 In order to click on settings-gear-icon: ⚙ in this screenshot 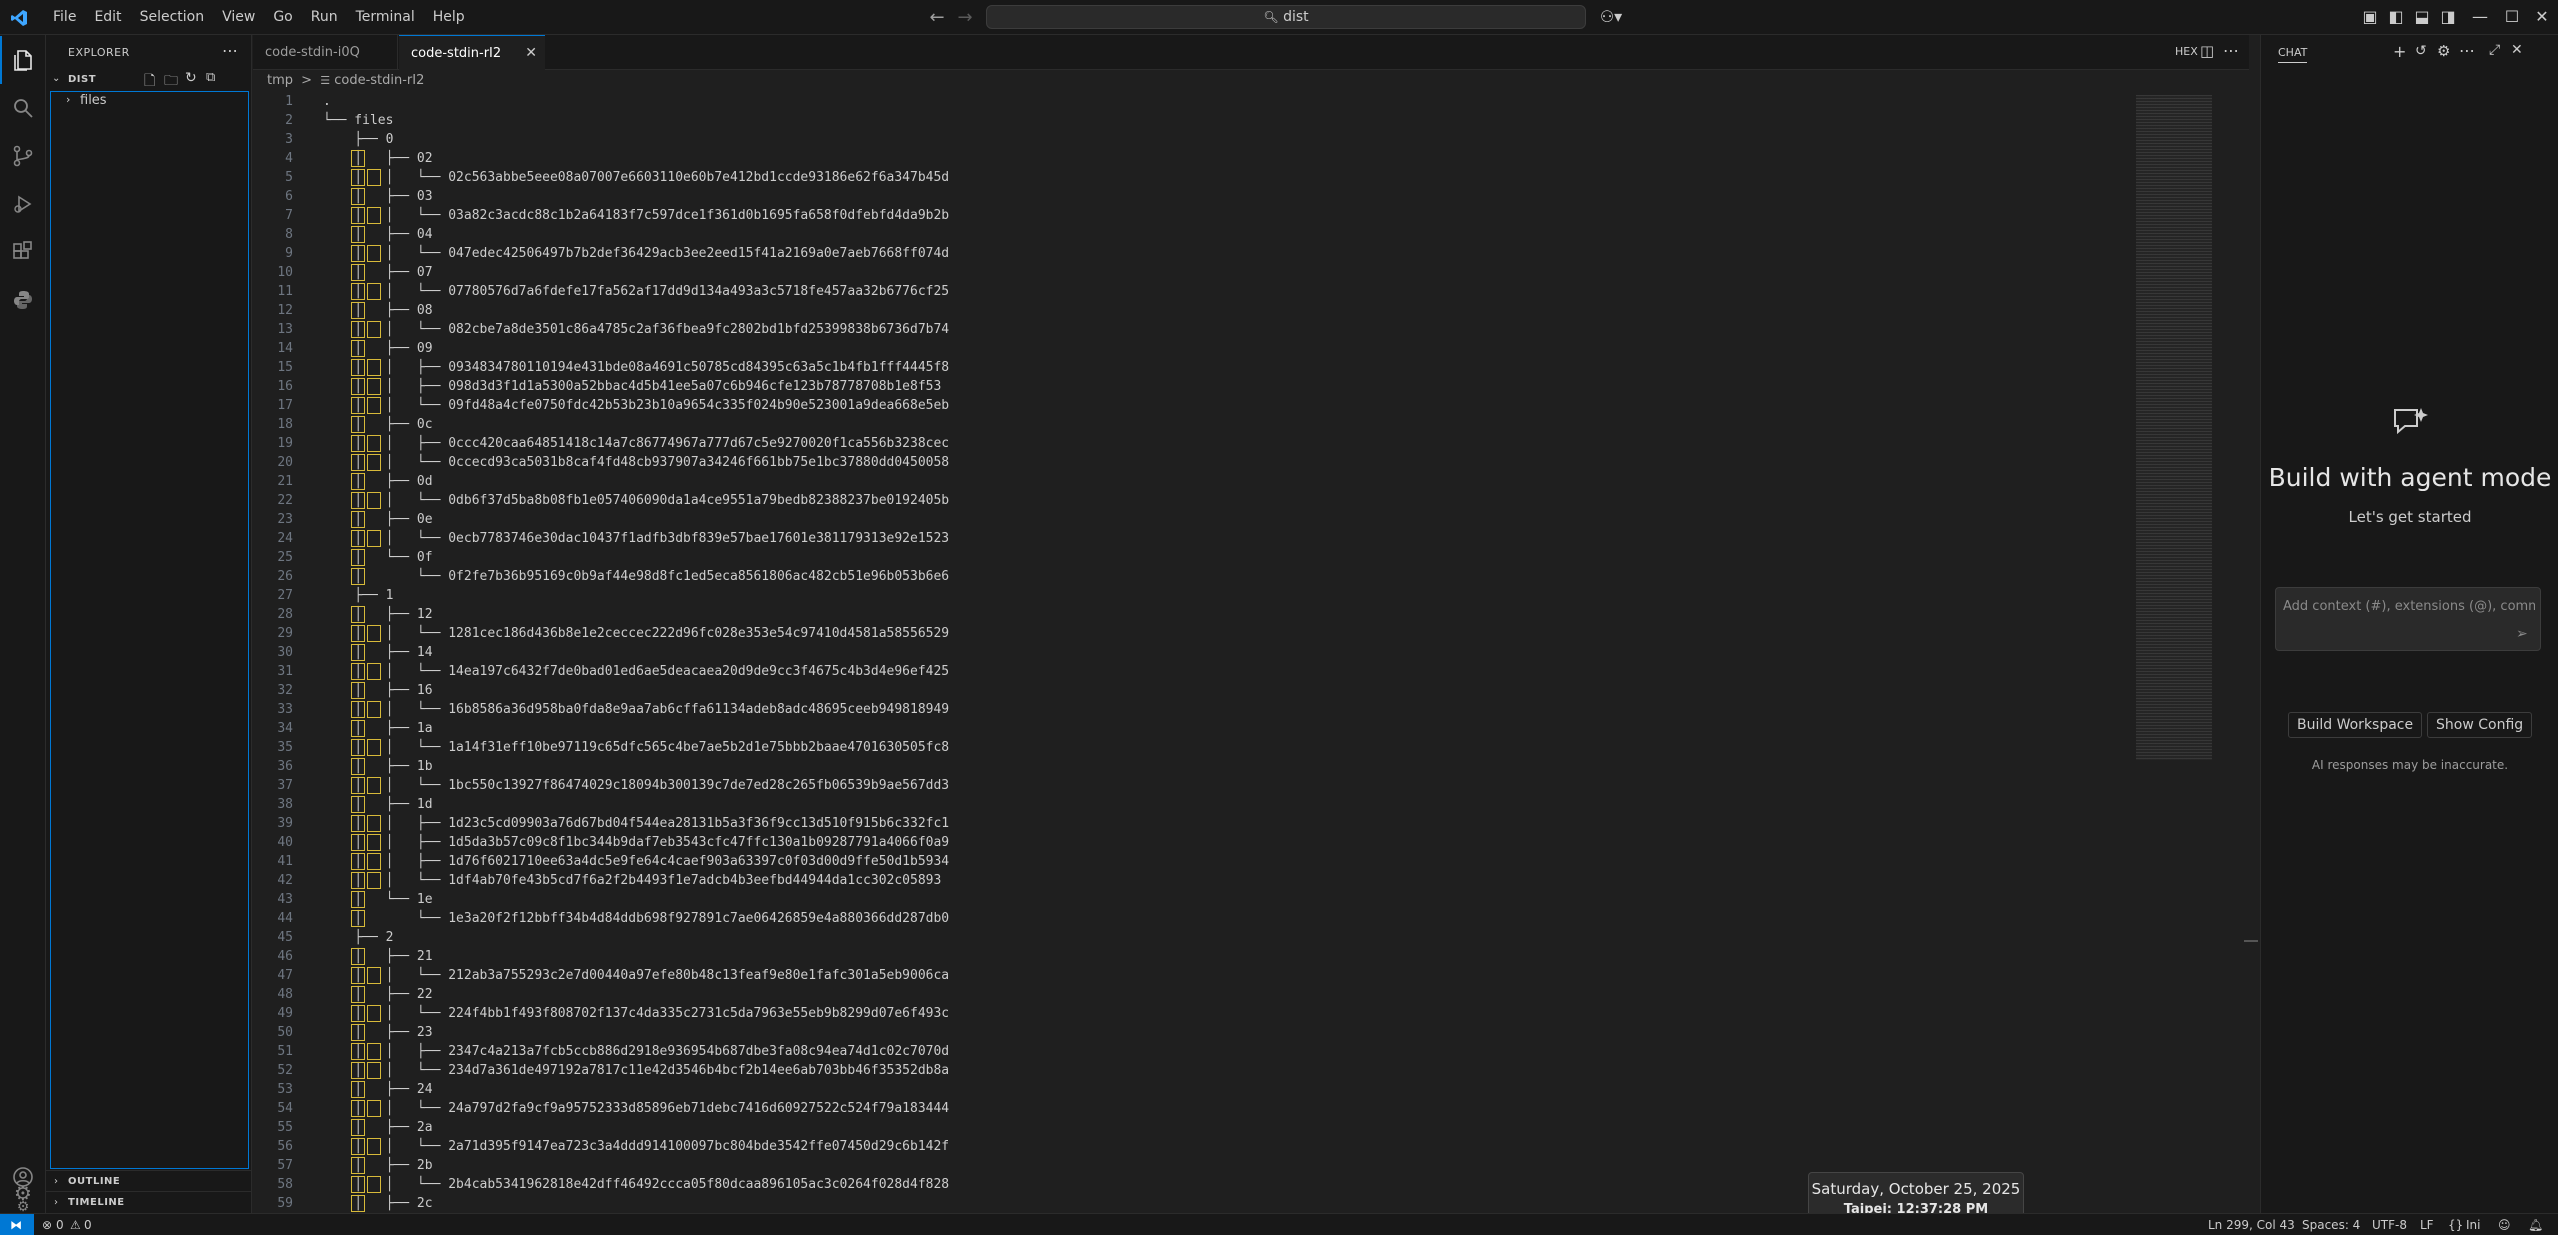, I will do `click(23, 1193)`.